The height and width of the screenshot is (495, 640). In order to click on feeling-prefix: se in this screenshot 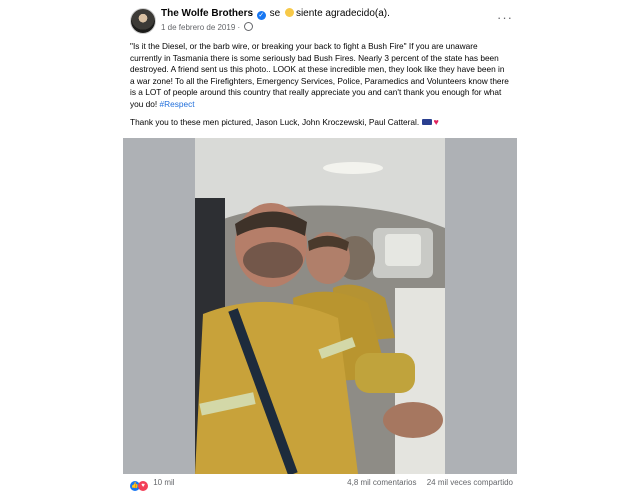, I will do `click(275, 13)`.